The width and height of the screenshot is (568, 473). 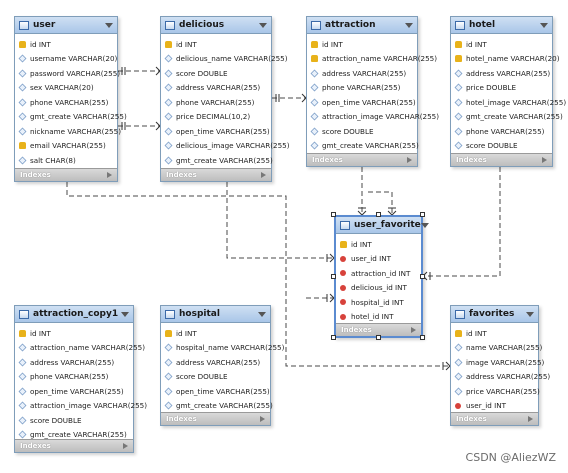 What do you see at coordinates (378, 302) in the screenshot?
I see `column-row: hospital_id INT` at bounding box center [378, 302].